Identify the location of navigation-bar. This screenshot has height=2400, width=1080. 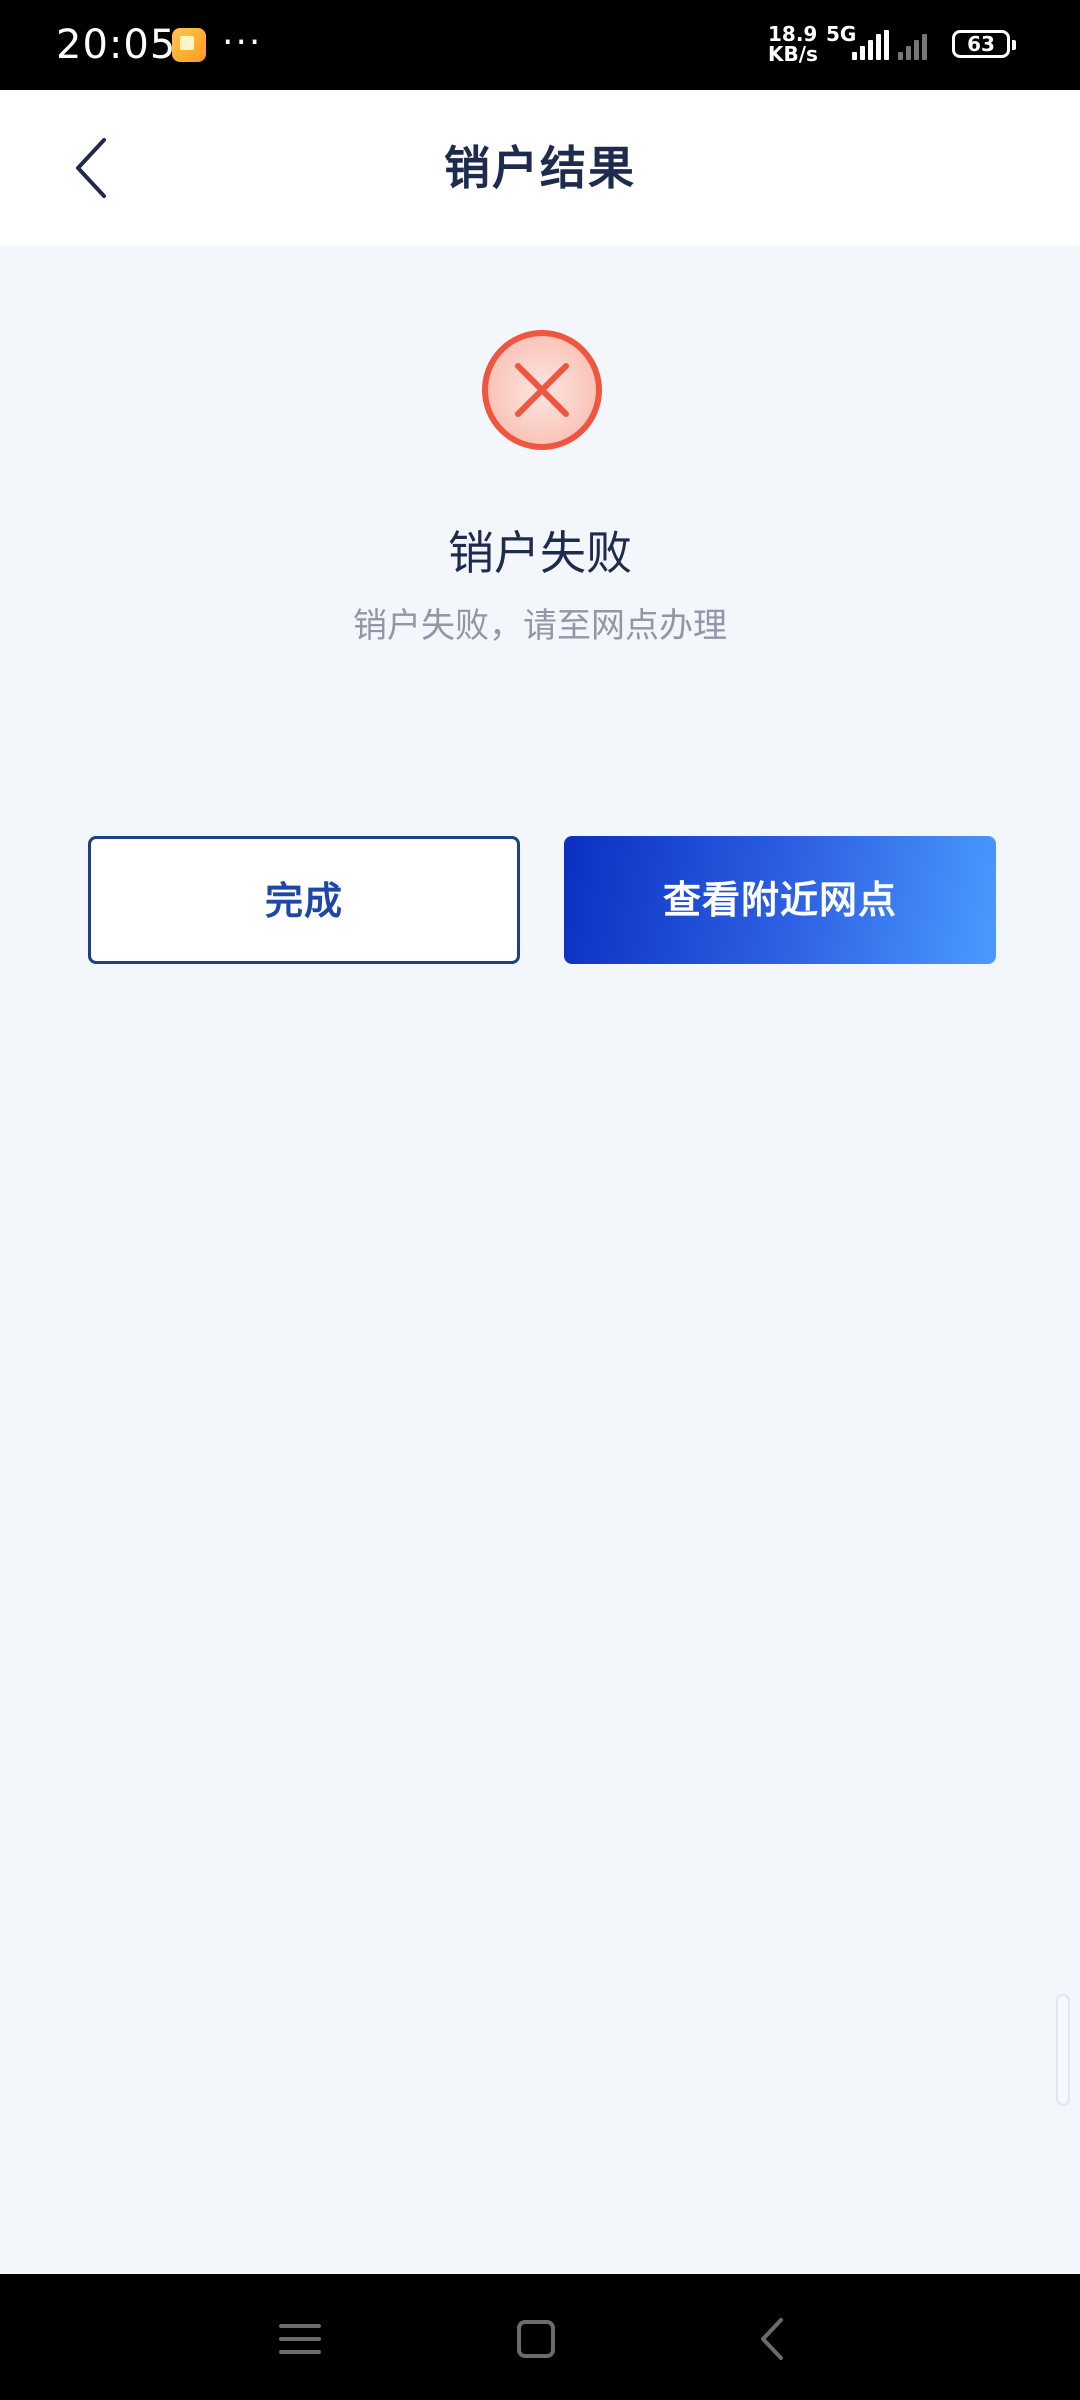
(540, 2337).